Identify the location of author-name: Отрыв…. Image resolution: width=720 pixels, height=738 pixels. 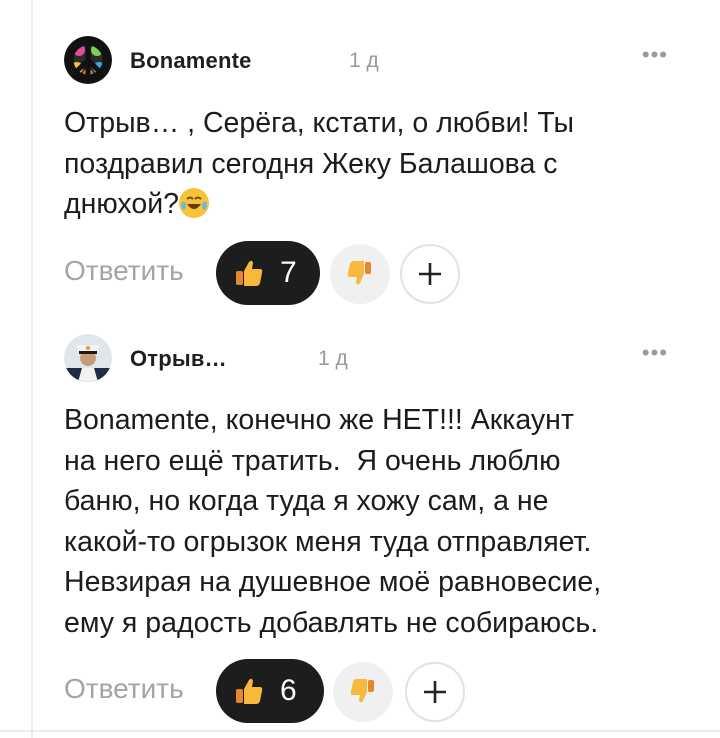
(178, 359).